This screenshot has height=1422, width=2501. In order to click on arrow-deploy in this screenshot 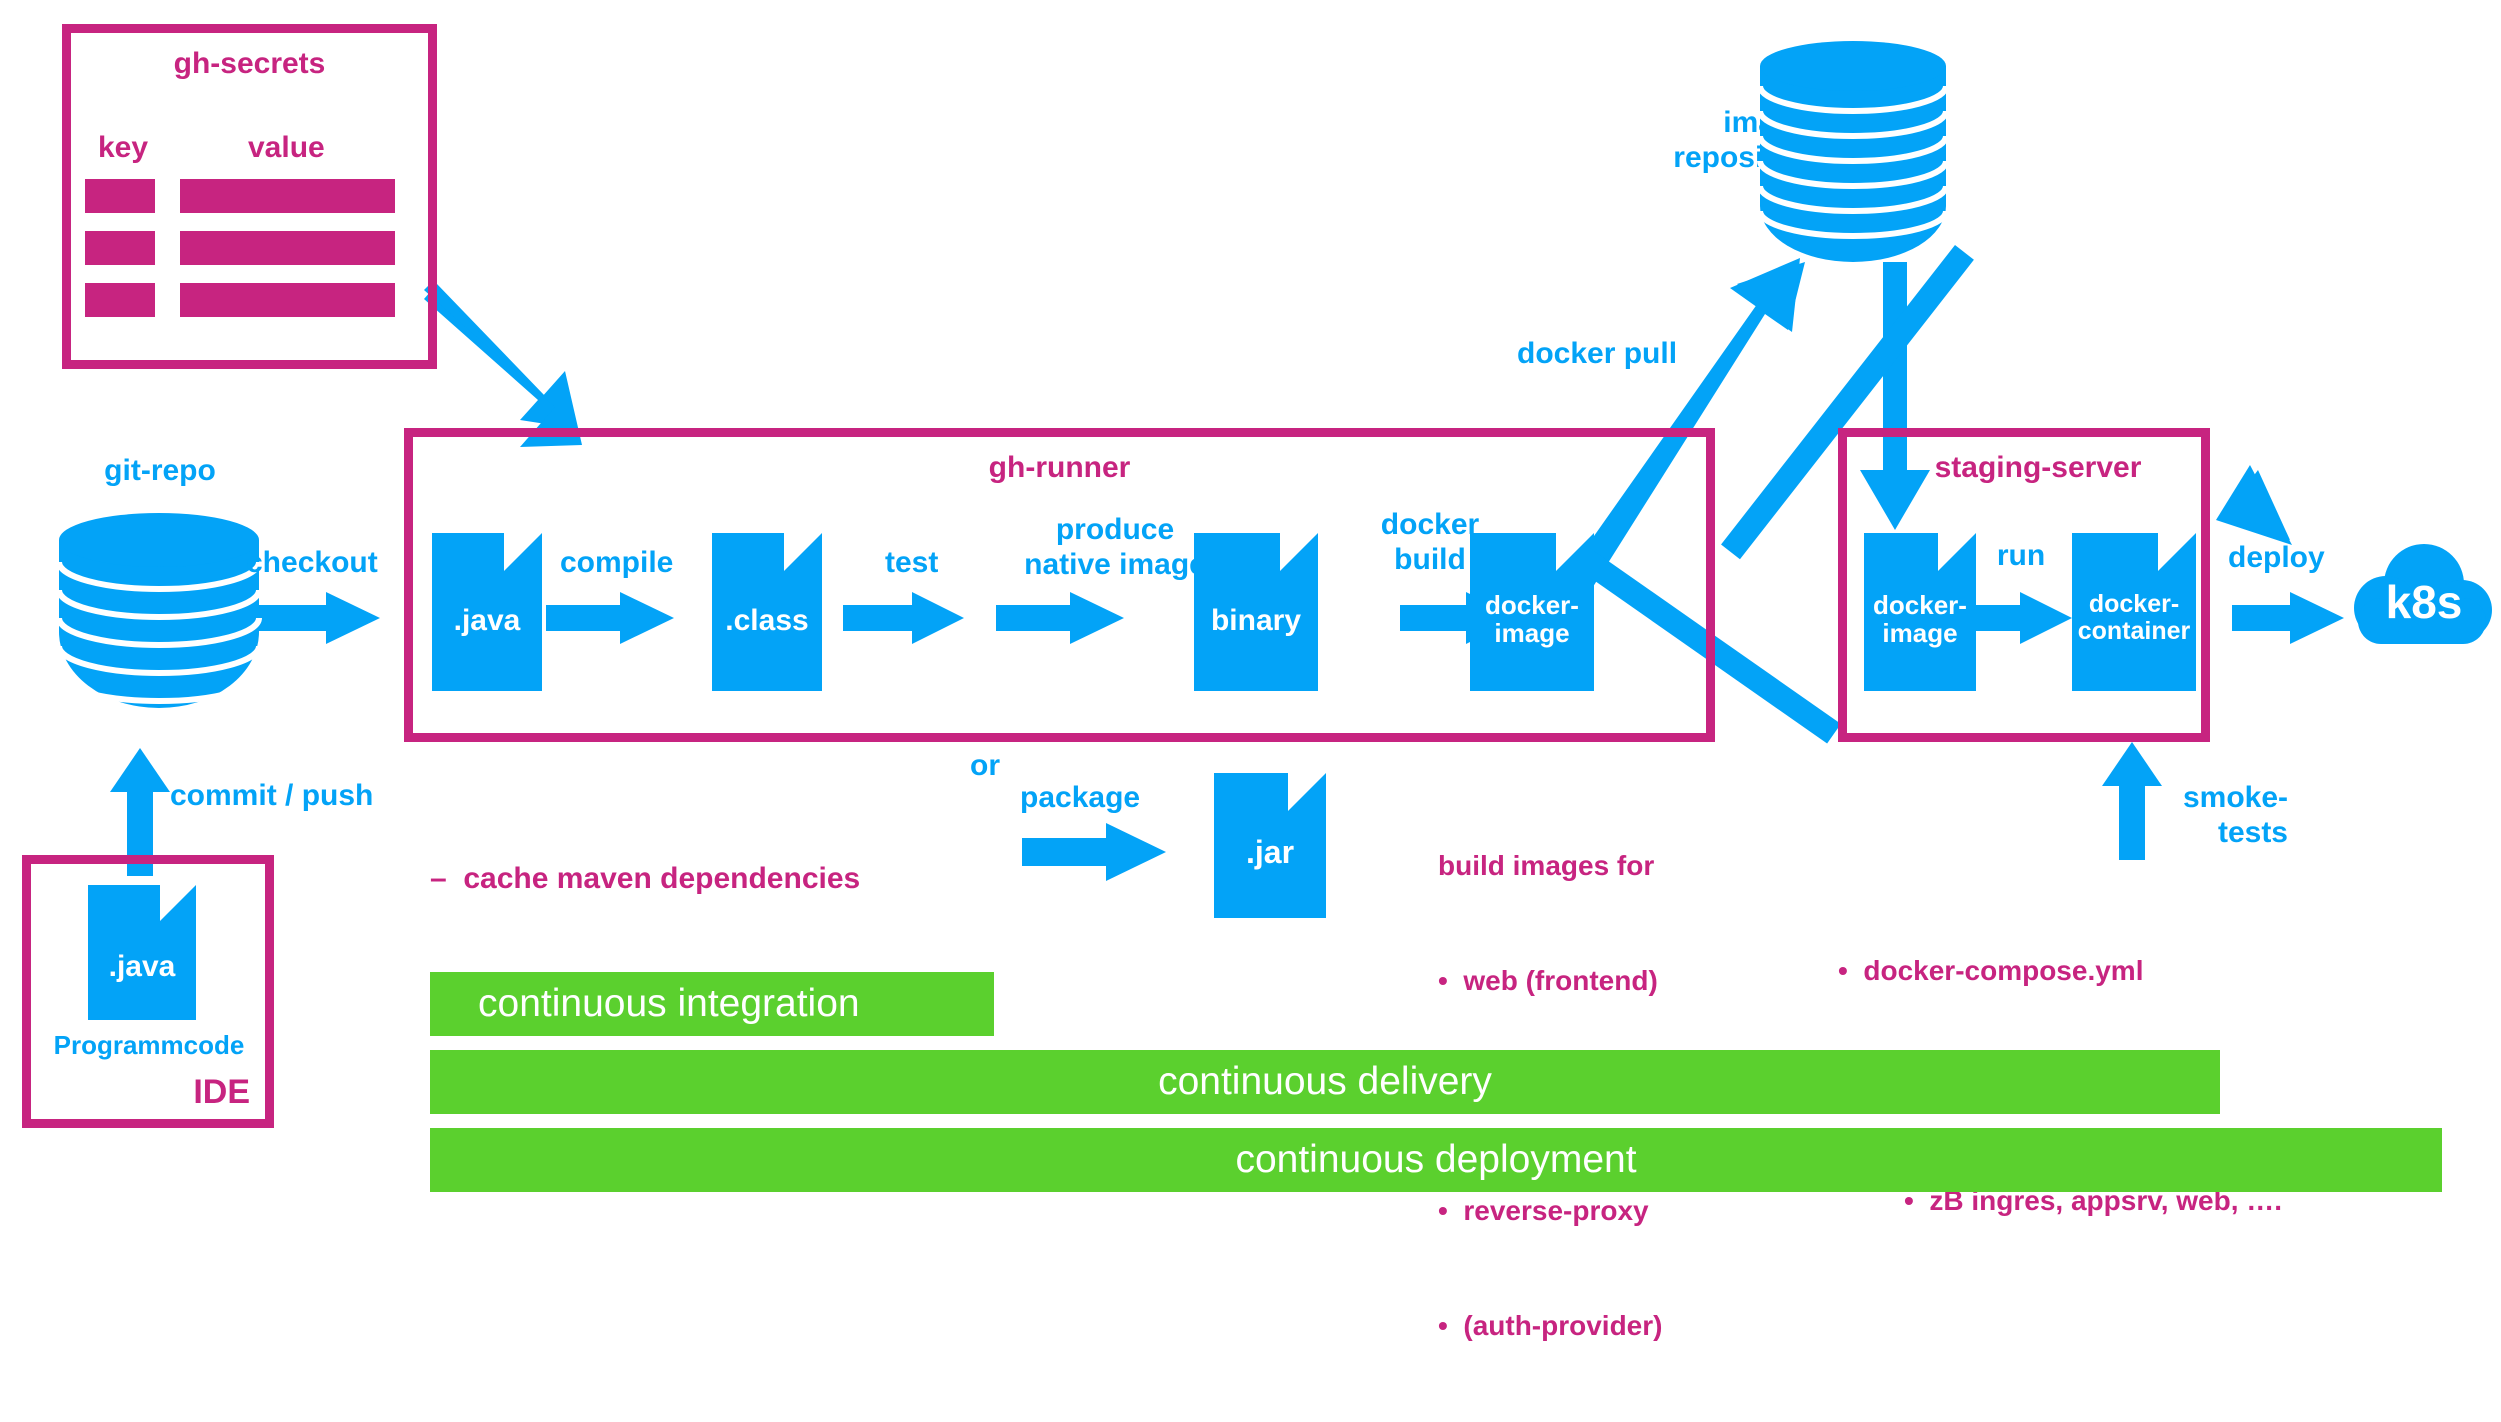, I will do `click(2288, 618)`.